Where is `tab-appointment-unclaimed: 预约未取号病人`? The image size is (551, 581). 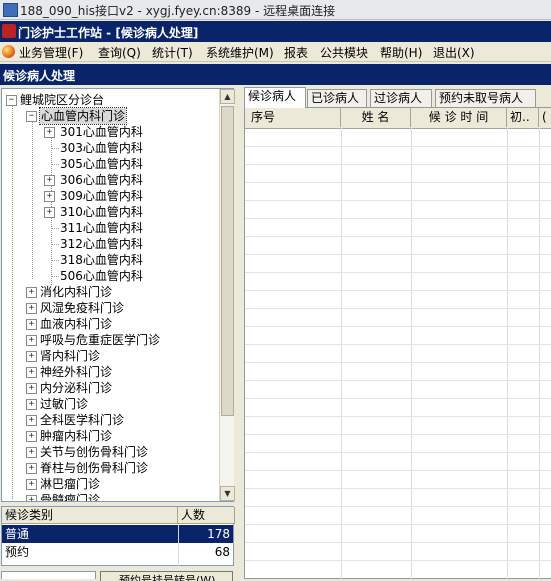 tab-appointment-unclaimed: 预约未取号病人 is located at coordinates (485, 98).